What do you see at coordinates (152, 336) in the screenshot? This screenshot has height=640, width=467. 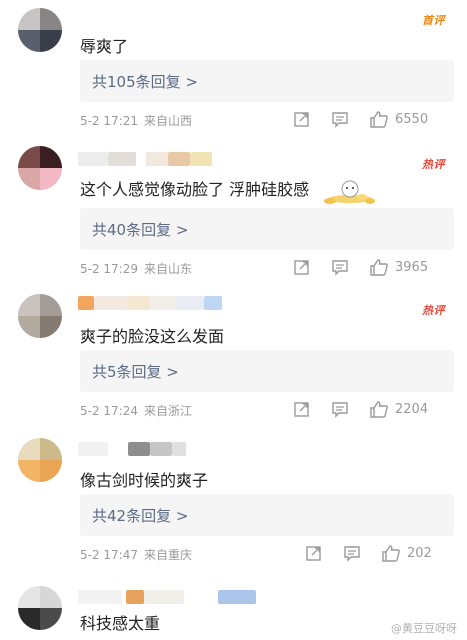 I see `comment-text: 爽子的脸没这么发面` at bounding box center [152, 336].